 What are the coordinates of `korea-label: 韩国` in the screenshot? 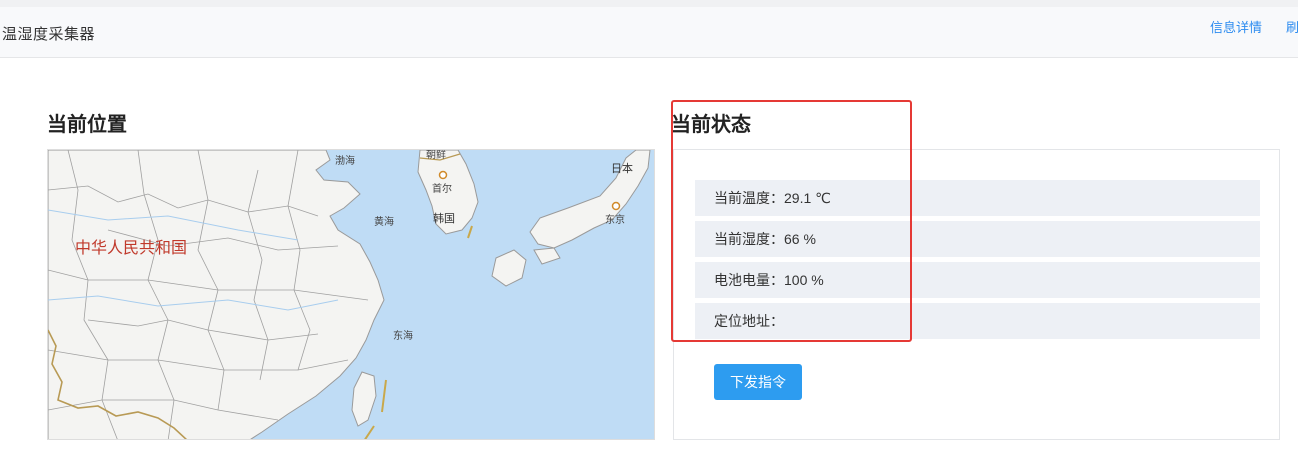 It's located at (444, 219).